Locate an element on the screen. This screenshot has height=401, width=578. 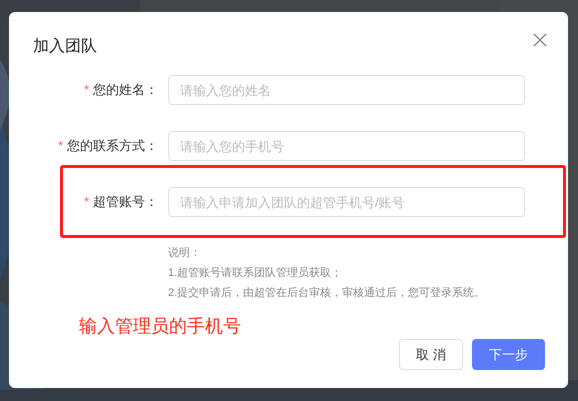
note-text: 说明： is located at coordinates (185, 253).